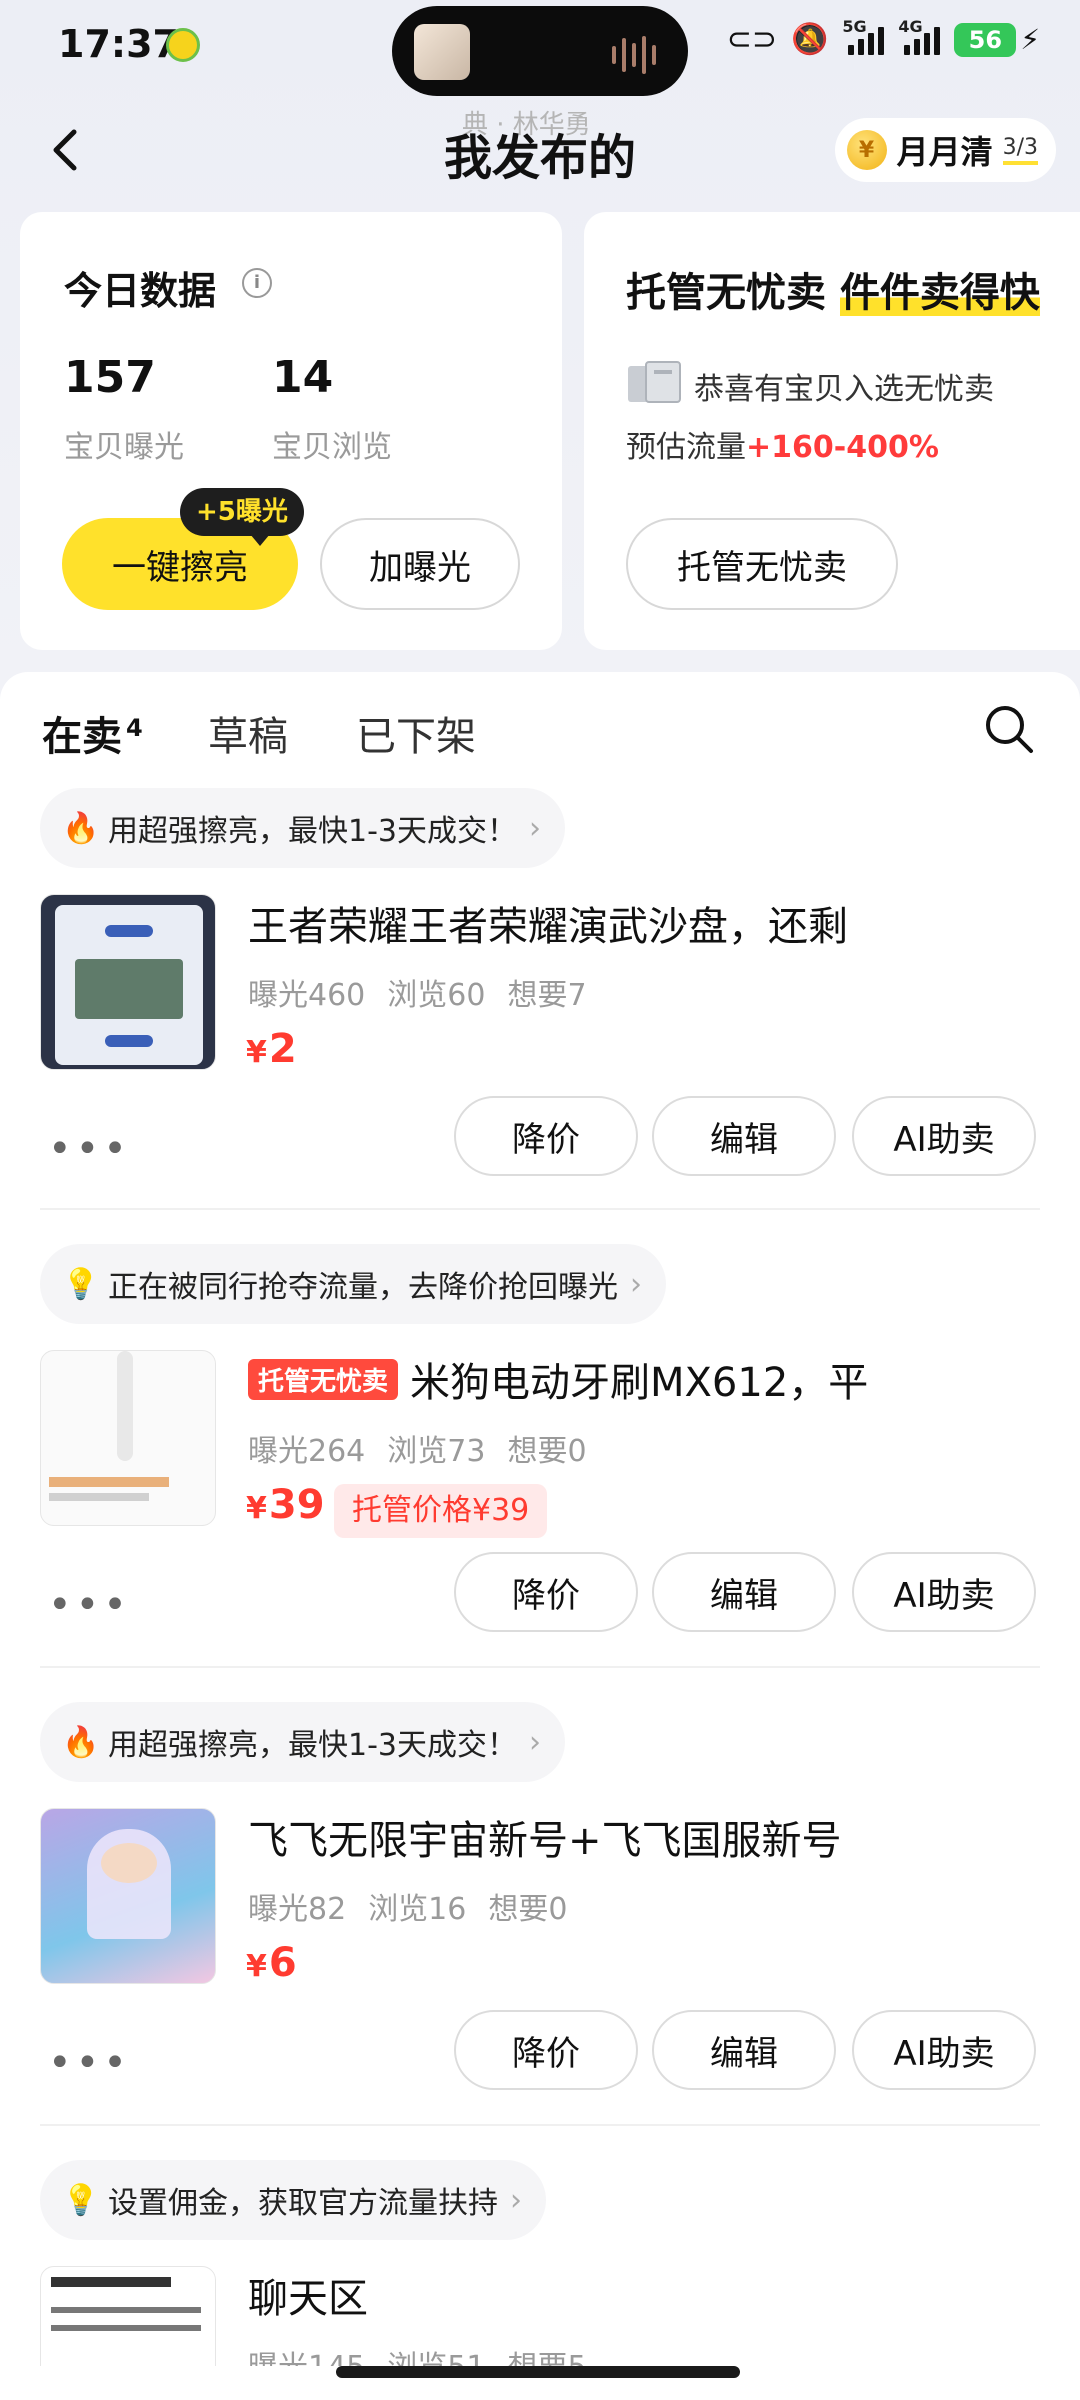 The image size is (1080, 2400). I want to click on promo-line-2: 预估流量+160-400%, so click(782, 447).